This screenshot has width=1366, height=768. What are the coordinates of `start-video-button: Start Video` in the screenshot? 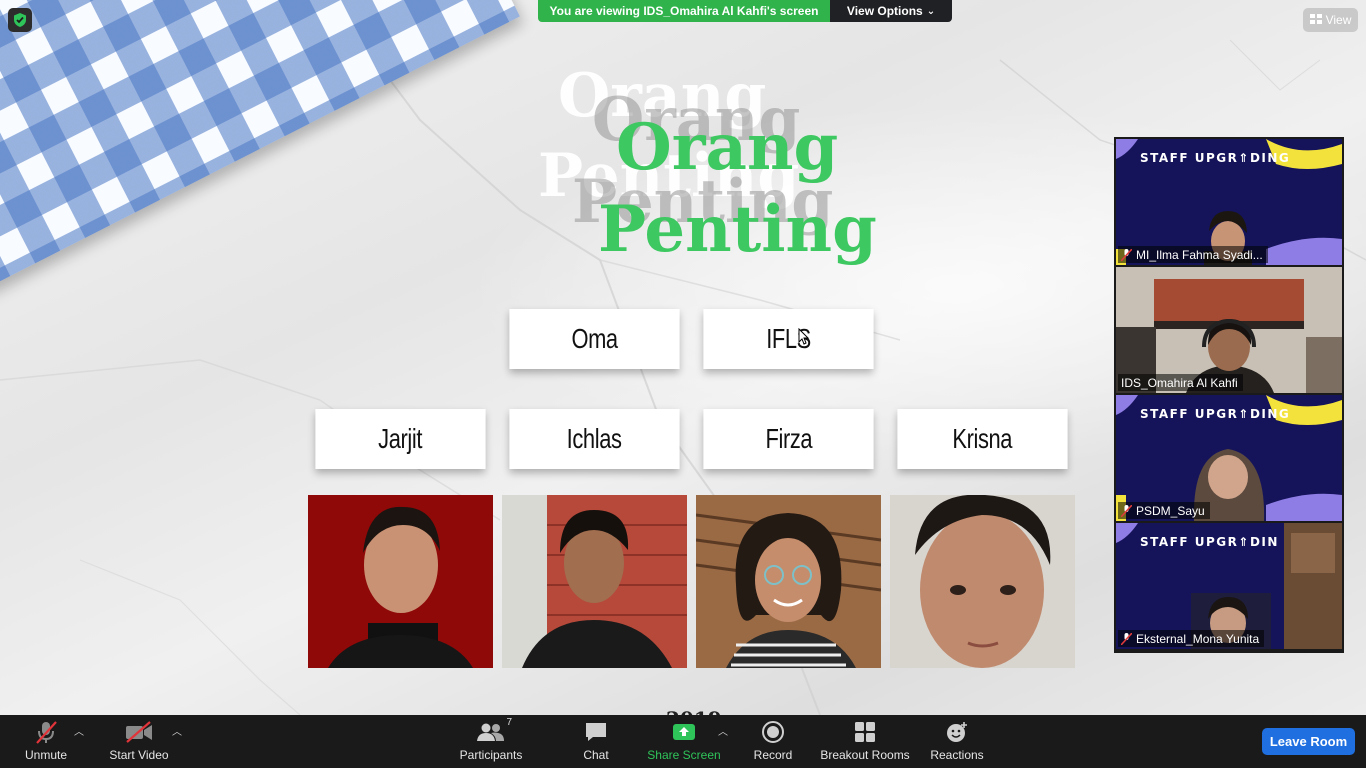 It's located at (139, 741).